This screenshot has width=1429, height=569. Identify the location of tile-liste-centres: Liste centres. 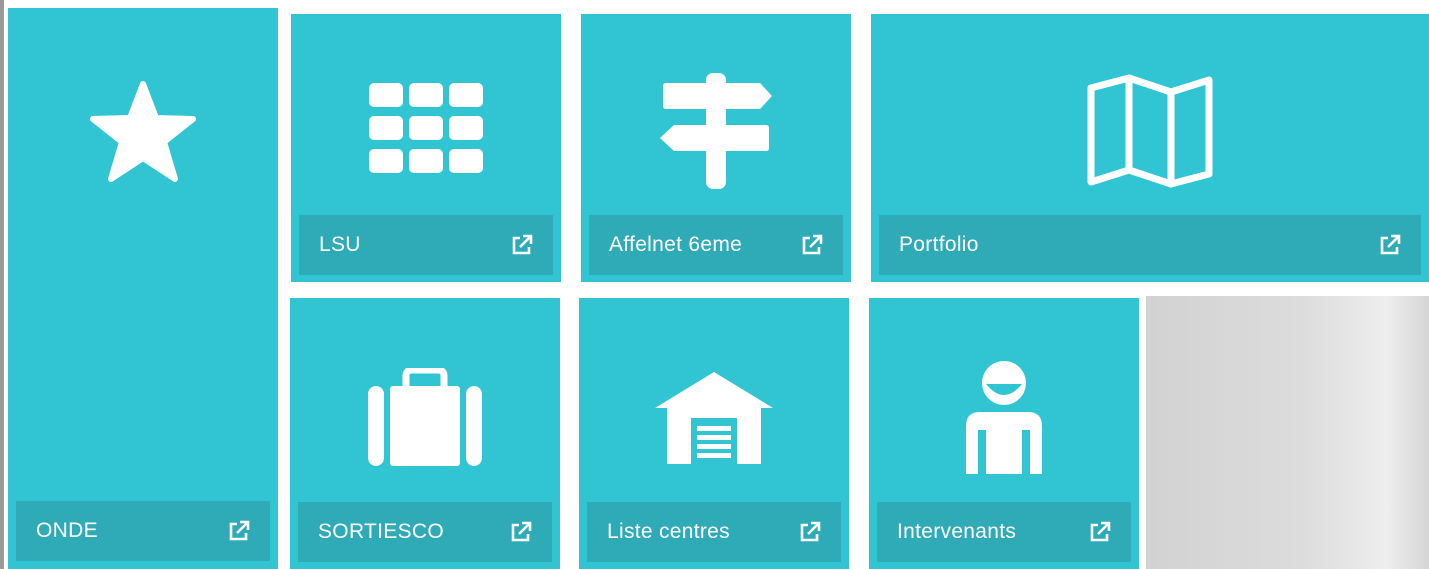
(714, 433).